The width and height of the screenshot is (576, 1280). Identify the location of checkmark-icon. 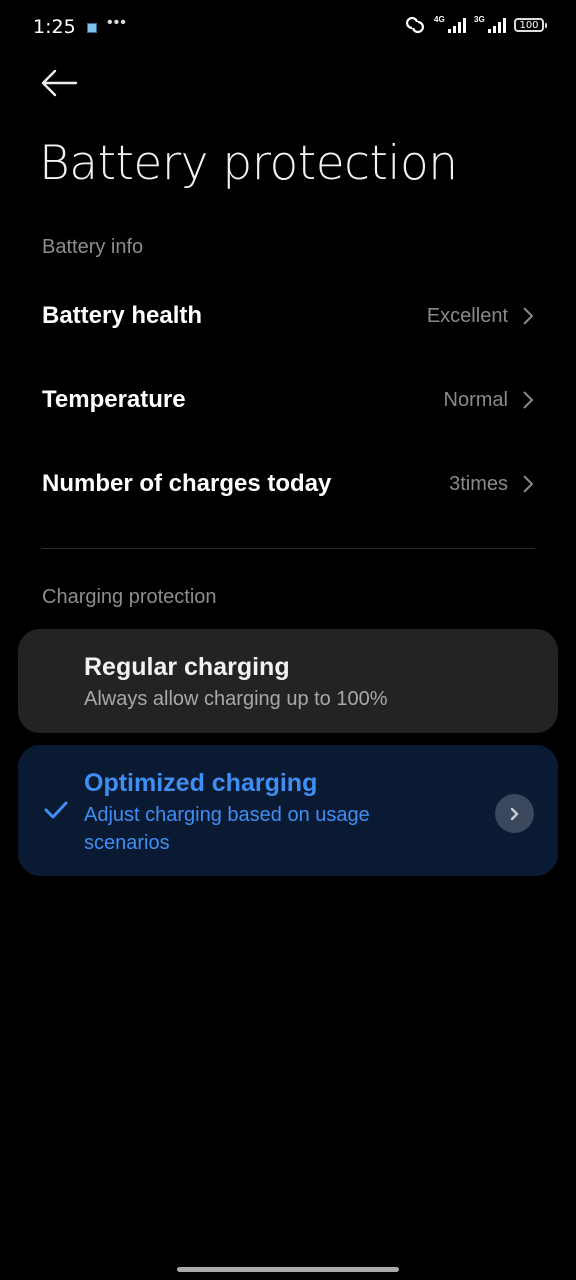
(56, 810).